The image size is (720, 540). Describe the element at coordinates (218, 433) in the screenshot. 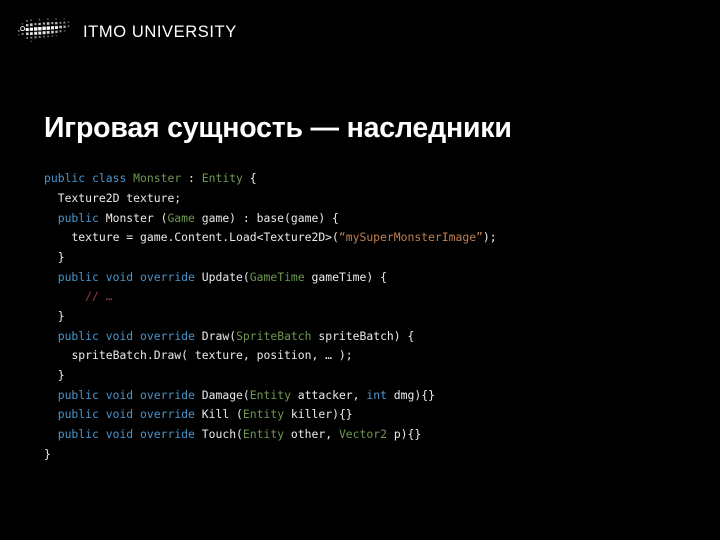

I see `code-token-plain: Touch(` at that location.